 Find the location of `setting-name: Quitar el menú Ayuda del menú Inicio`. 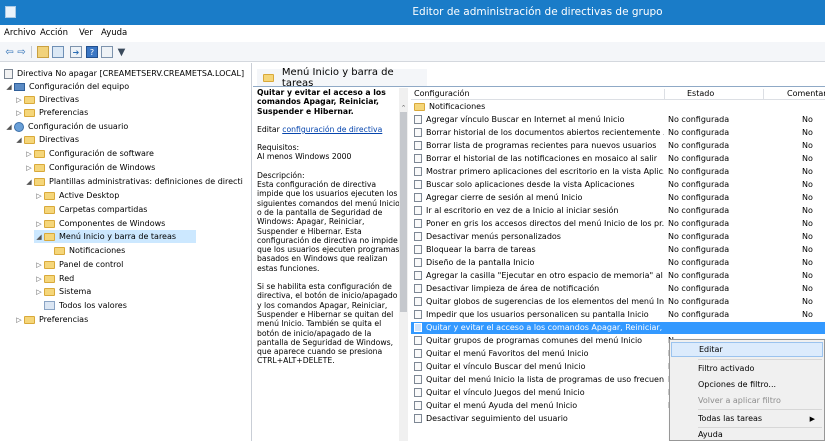

setting-name: Quitar el menú Ayuda del menú Inicio is located at coordinates (502, 405).